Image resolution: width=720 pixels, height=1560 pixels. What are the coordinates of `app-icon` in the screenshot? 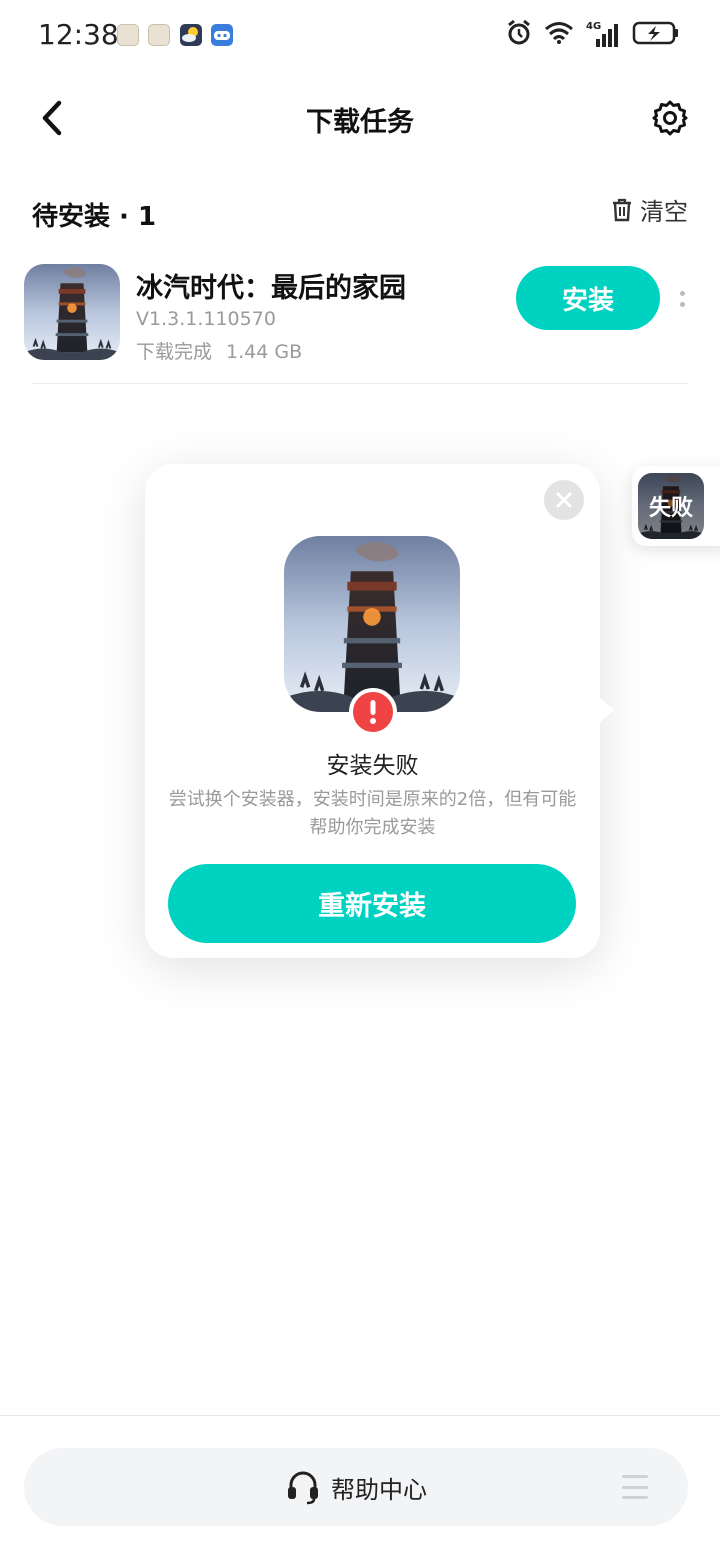 It's located at (72, 312).